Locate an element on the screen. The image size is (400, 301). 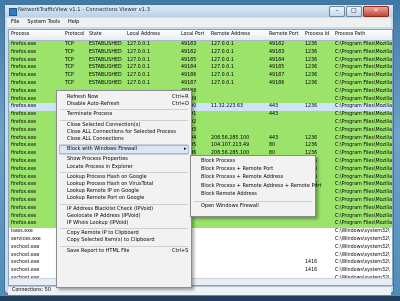
menu-bar: File System Tools Help is located at coordinates (199, 22).